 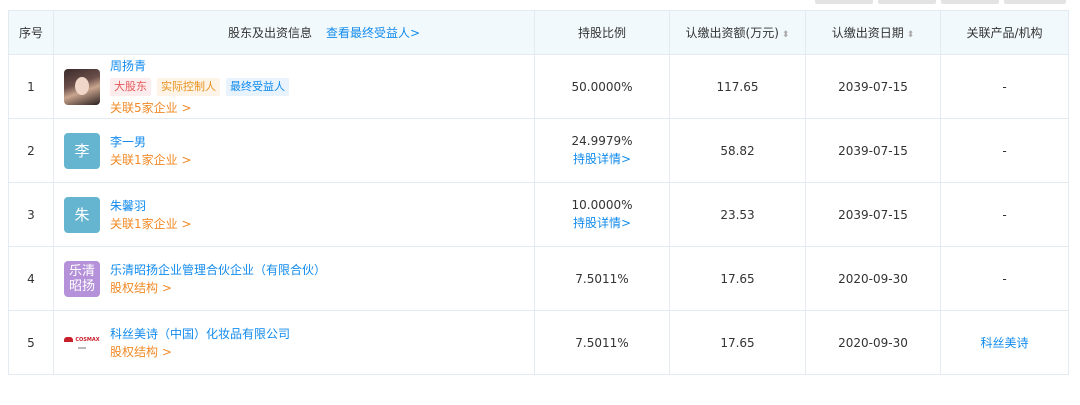 I want to click on avatar-initial: 朱, so click(x=82, y=214).